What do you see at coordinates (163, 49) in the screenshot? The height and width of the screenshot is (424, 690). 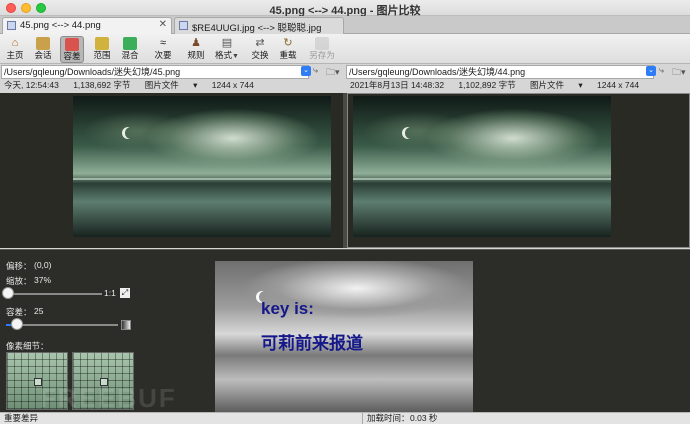 I see `minor-button: ≈ 次要` at bounding box center [163, 49].